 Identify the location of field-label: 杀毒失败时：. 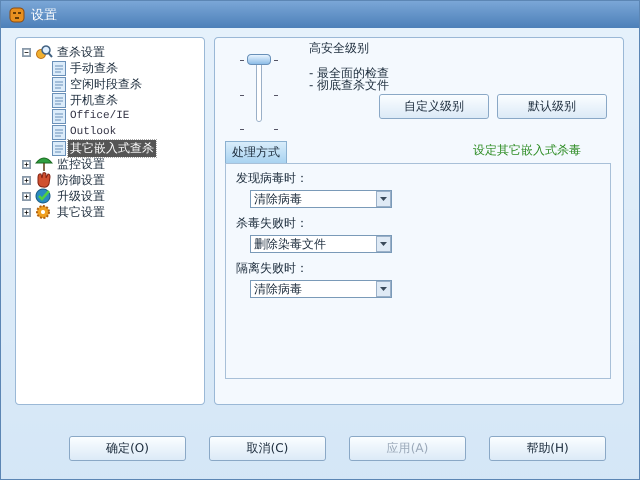
(272, 223).